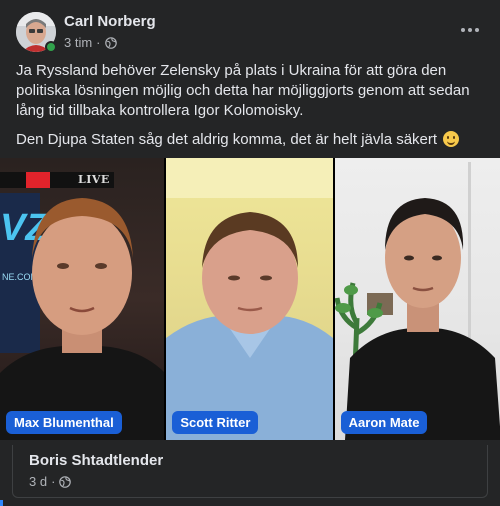  I want to click on online-status-dot, so click(51, 47).